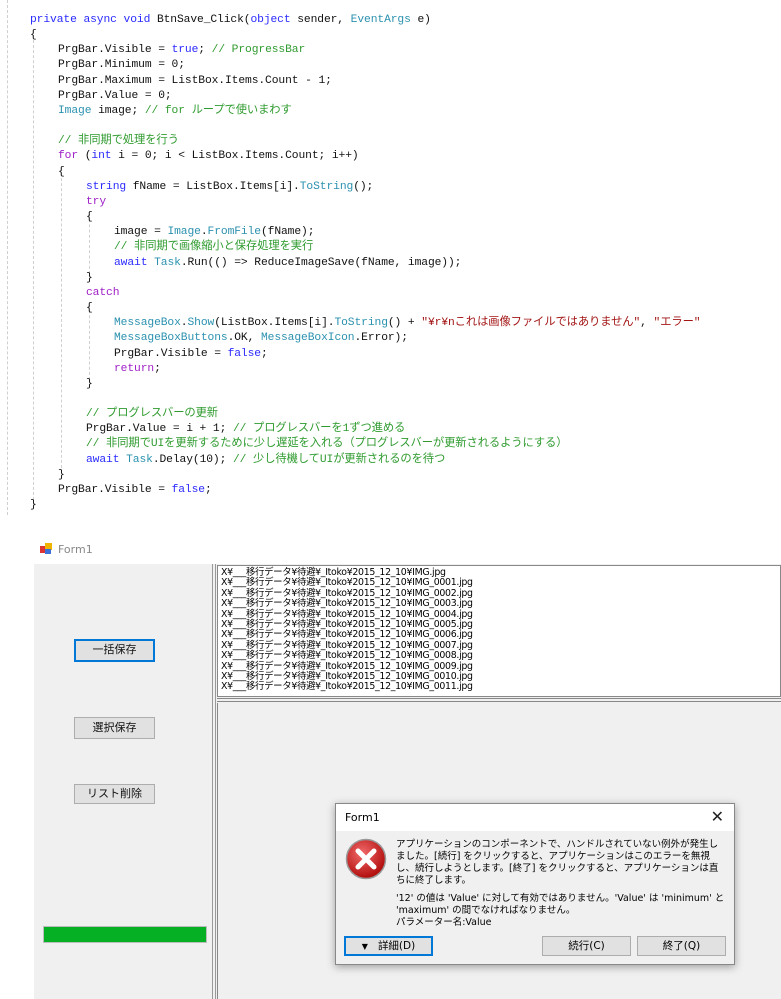 This screenshot has height=999, width=781. I want to click on error-icon, so click(366, 859).